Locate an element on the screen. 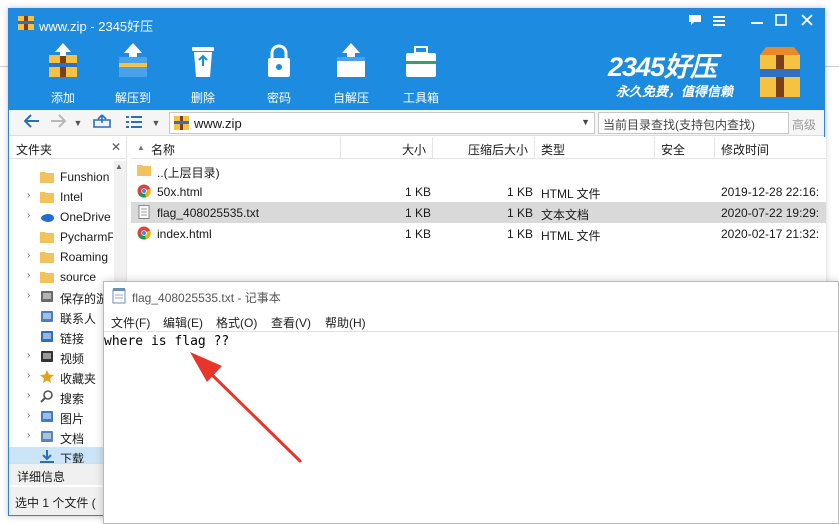 The width and height of the screenshot is (839, 524). close-icon: ✕ is located at coordinates (116, 147).